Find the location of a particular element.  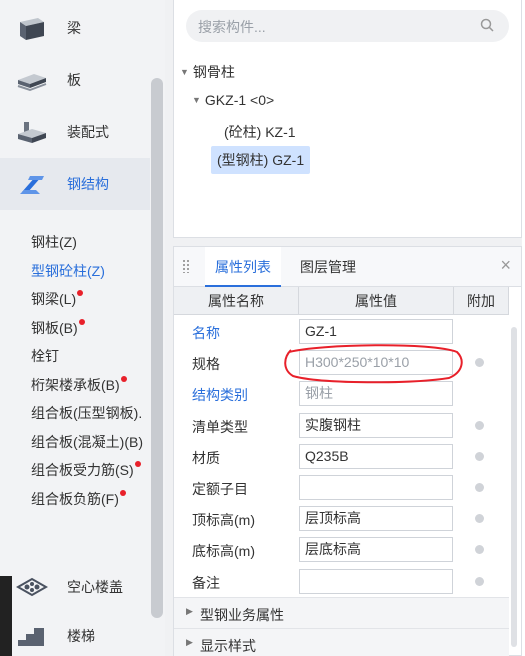

sidebar-category-label: 梁 is located at coordinates (74, 28).